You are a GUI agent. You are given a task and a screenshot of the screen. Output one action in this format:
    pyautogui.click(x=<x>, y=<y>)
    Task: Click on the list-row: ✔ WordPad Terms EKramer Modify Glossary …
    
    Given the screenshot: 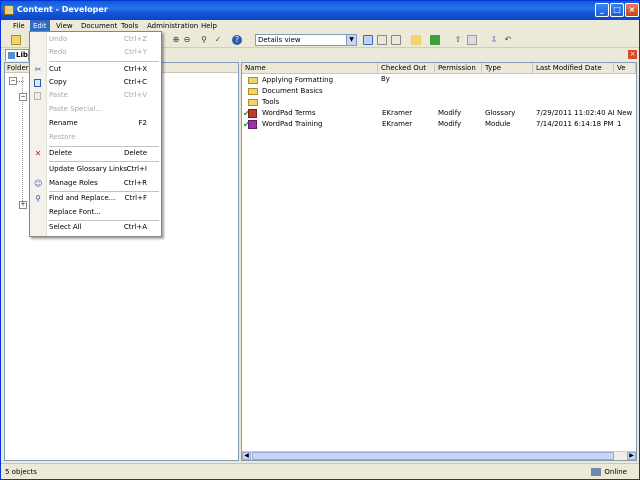 What is the action you would take?
    pyautogui.click(x=439, y=113)
    